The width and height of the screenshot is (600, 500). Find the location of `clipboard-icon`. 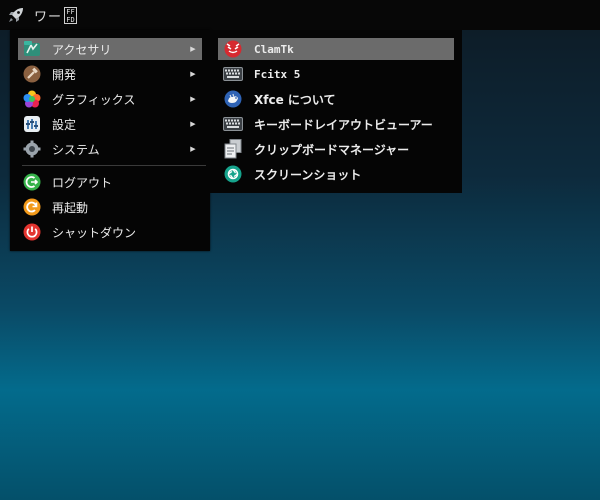

clipboard-icon is located at coordinates (233, 149).